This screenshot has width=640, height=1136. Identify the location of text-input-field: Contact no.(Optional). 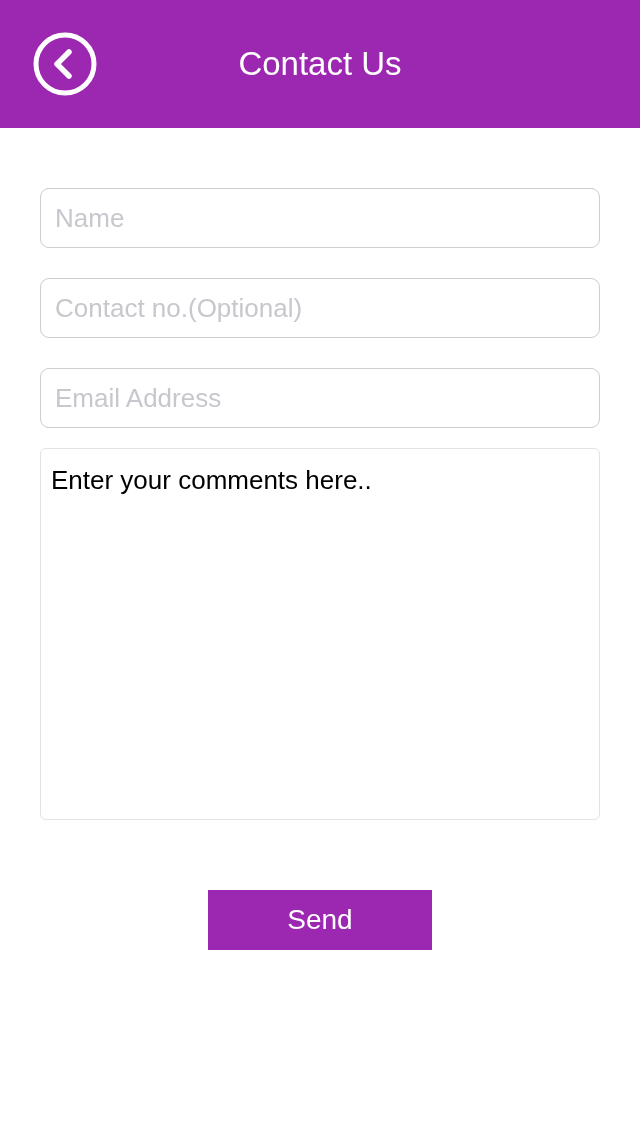
(320, 308).